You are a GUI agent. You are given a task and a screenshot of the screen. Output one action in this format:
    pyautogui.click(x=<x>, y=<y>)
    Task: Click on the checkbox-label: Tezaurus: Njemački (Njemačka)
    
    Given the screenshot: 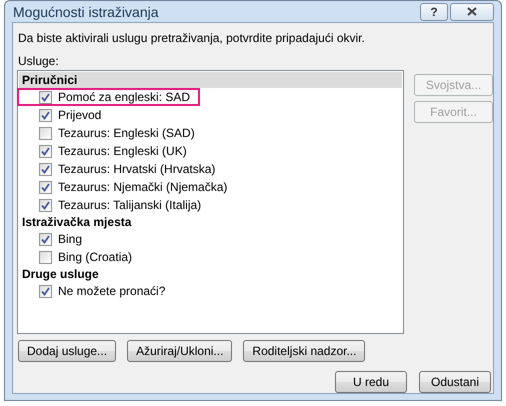 What is the action you would take?
    pyautogui.click(x=143, y=187)
    